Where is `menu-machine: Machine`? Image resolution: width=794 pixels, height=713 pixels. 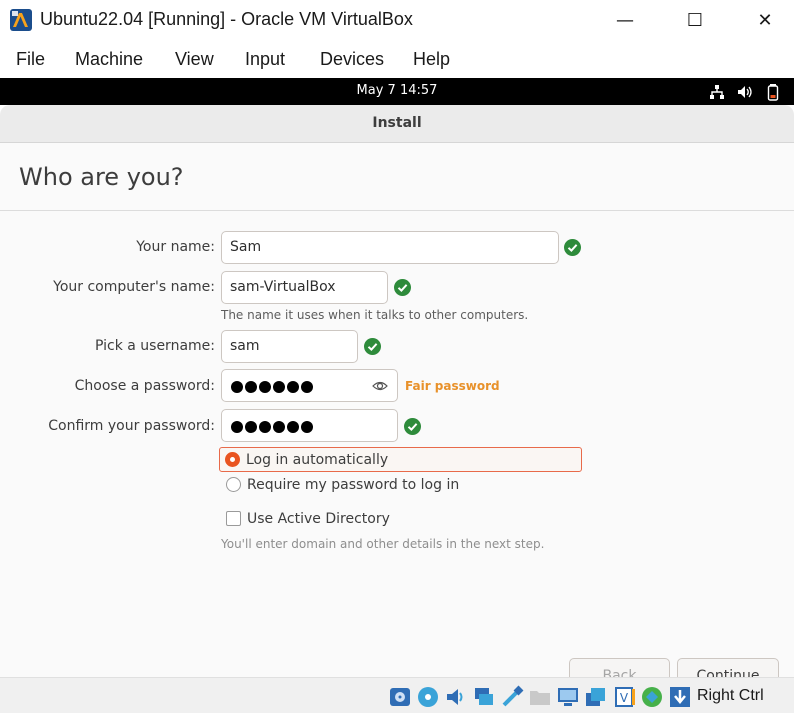 menu-machine: Machine is located at coordinates (109, 59).